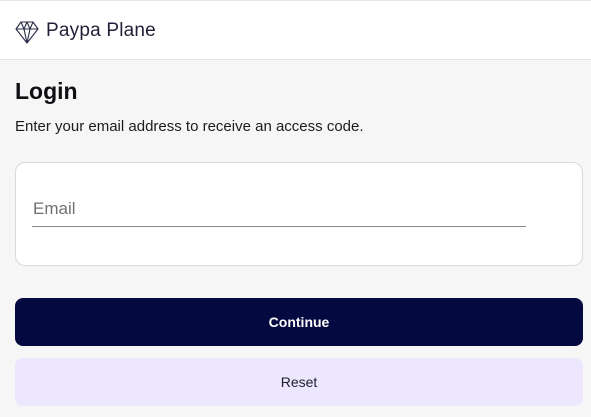  What do you see at coordinates (46, 91) in the screenshot?
I see `page-title: Login` at bounding box center [46, 91].